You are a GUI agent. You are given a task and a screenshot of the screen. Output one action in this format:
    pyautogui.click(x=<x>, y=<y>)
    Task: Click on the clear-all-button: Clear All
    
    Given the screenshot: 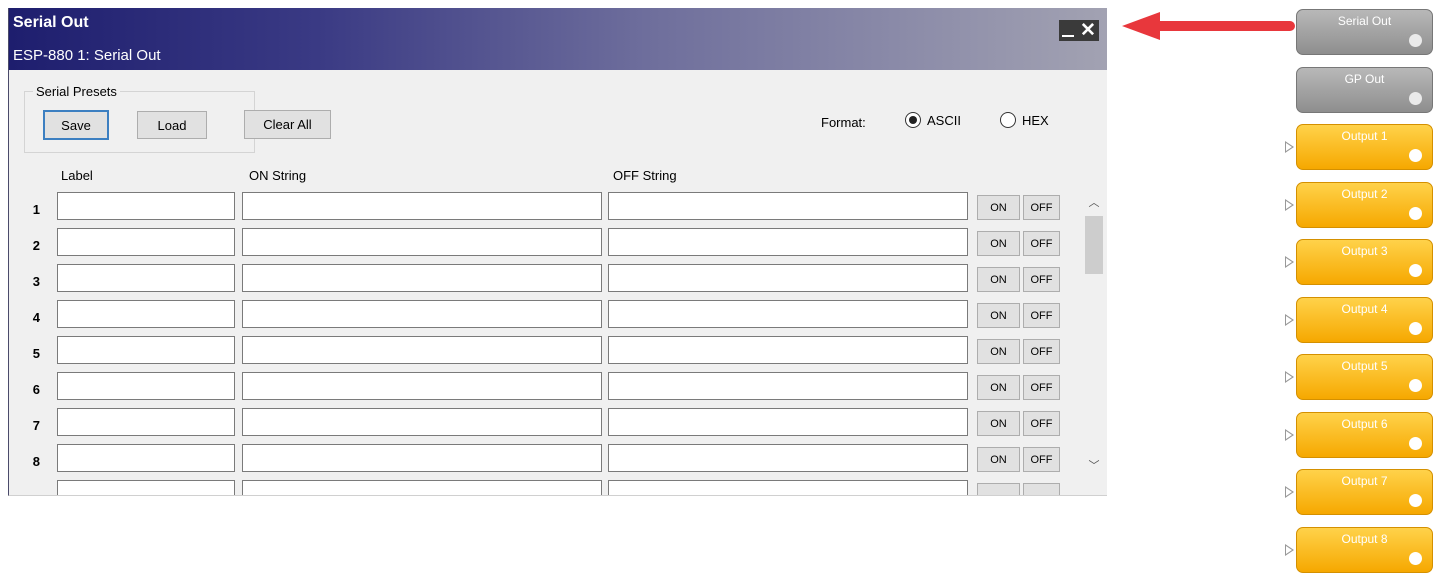 What is the action you would take?
    pyautogui.click(x=287, y=124)
    